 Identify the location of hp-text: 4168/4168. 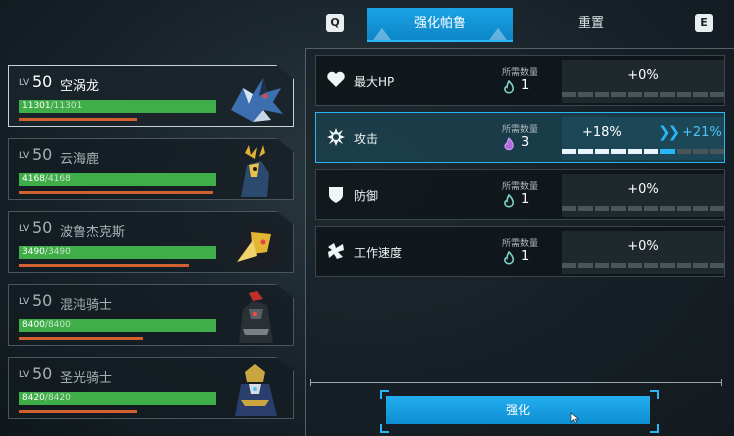
(46, 179).